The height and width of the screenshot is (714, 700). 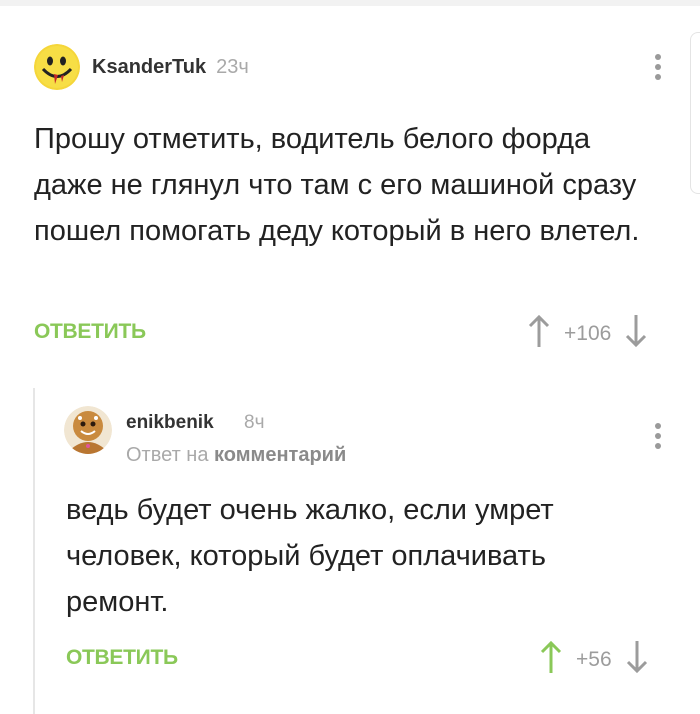 I want to click on thread-line, so click(x=34, y=551).